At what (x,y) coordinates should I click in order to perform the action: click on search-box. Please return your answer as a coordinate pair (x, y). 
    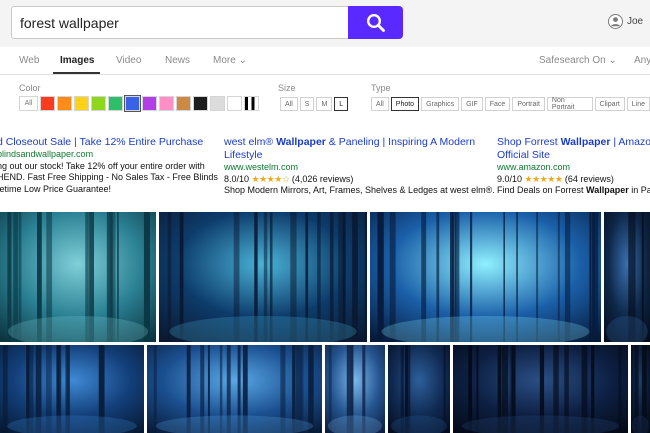
    Looking at the image, I should click on (180, 22).